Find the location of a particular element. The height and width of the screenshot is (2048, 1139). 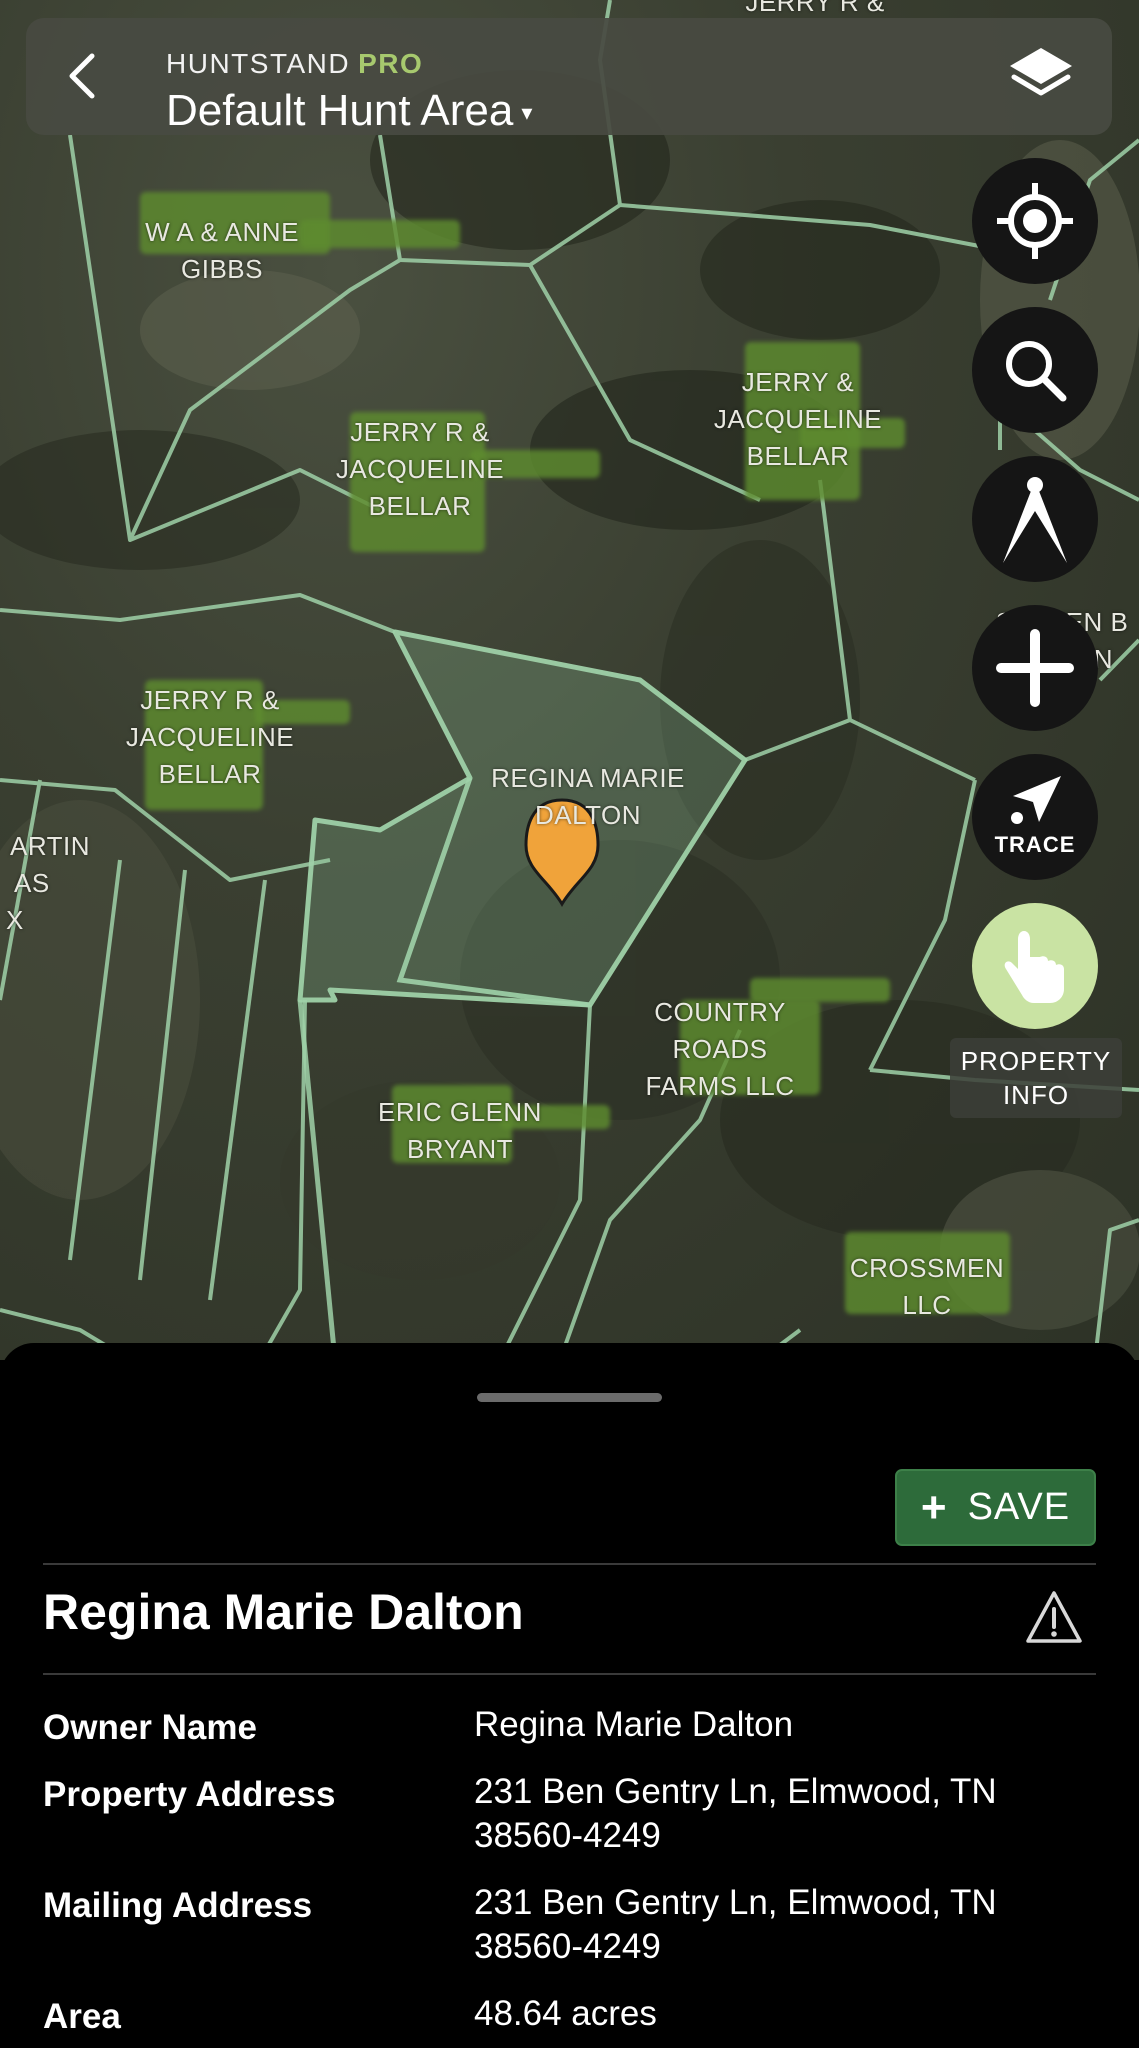

parcel-label: CROSSMEN LLC is located at coordinates (927, 1286).